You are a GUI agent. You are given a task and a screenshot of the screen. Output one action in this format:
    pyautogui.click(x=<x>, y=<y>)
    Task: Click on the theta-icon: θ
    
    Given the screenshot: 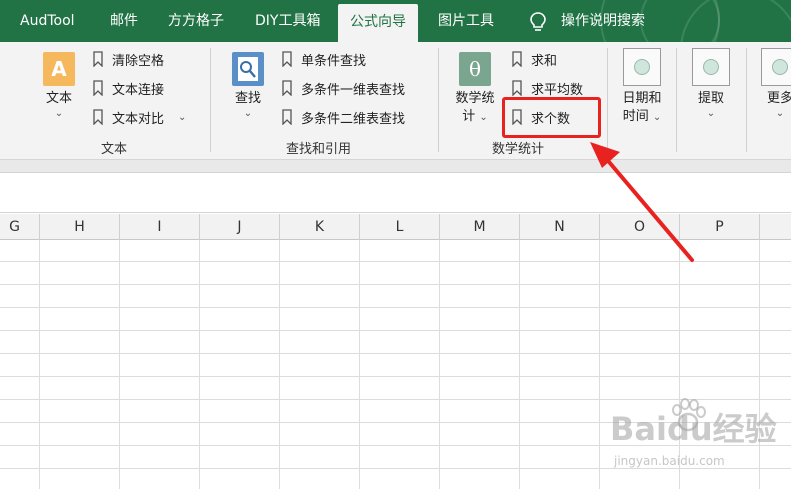 What is the action you would take?
    pyautogui.click(x=475, y=69)
    